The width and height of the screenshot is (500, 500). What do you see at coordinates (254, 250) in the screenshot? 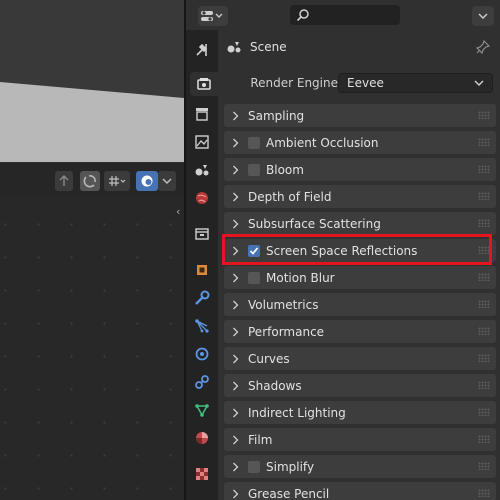
I see `screen-space-reflections-checkbox` at bounding box center [254, 250].